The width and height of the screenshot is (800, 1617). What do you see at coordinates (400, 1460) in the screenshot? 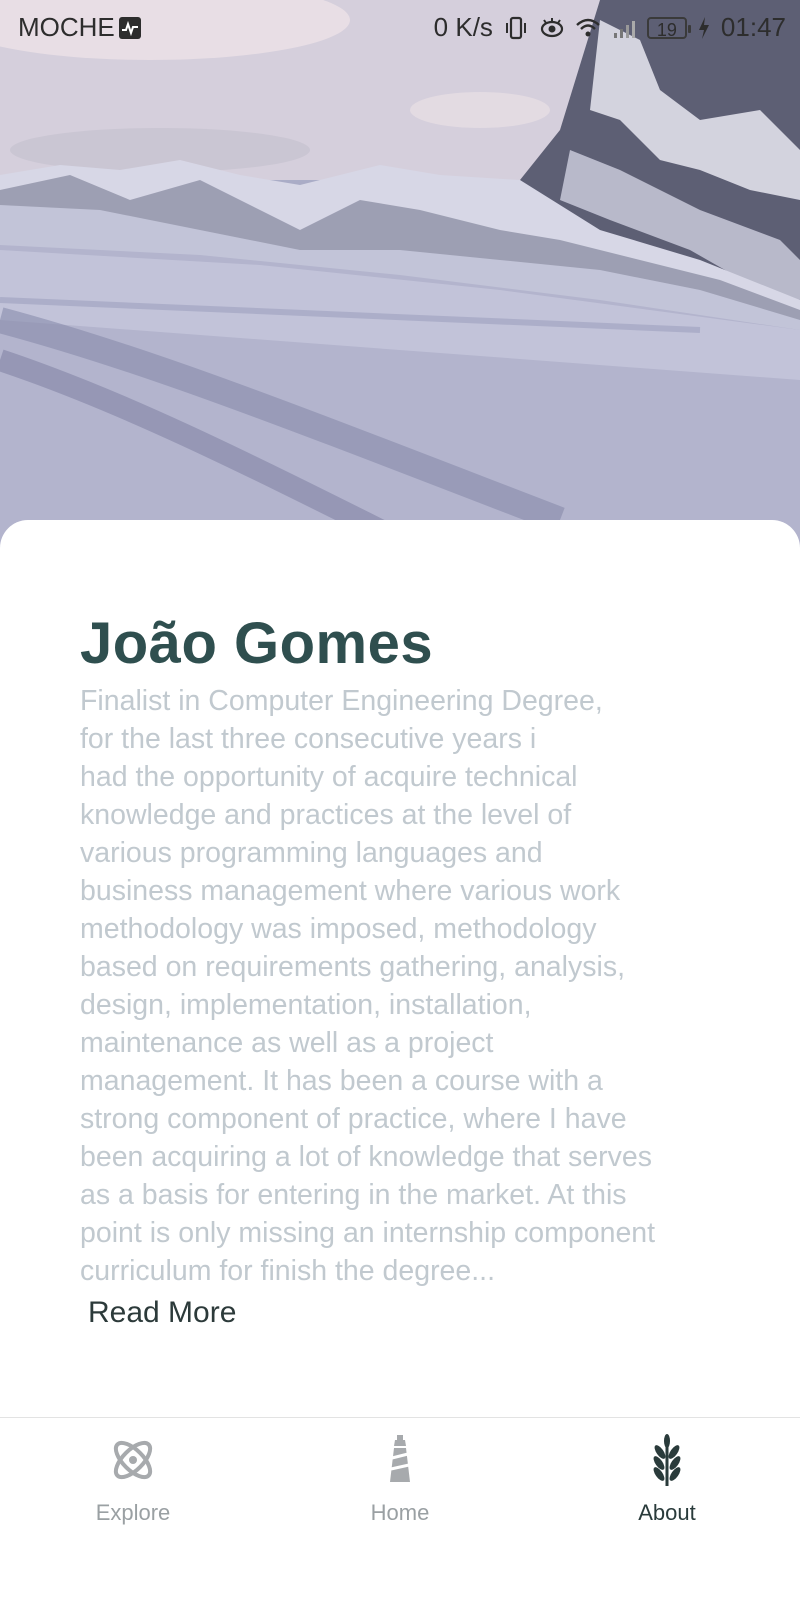
I see `lighthouse-icon` at bounding box center [400, 1460].